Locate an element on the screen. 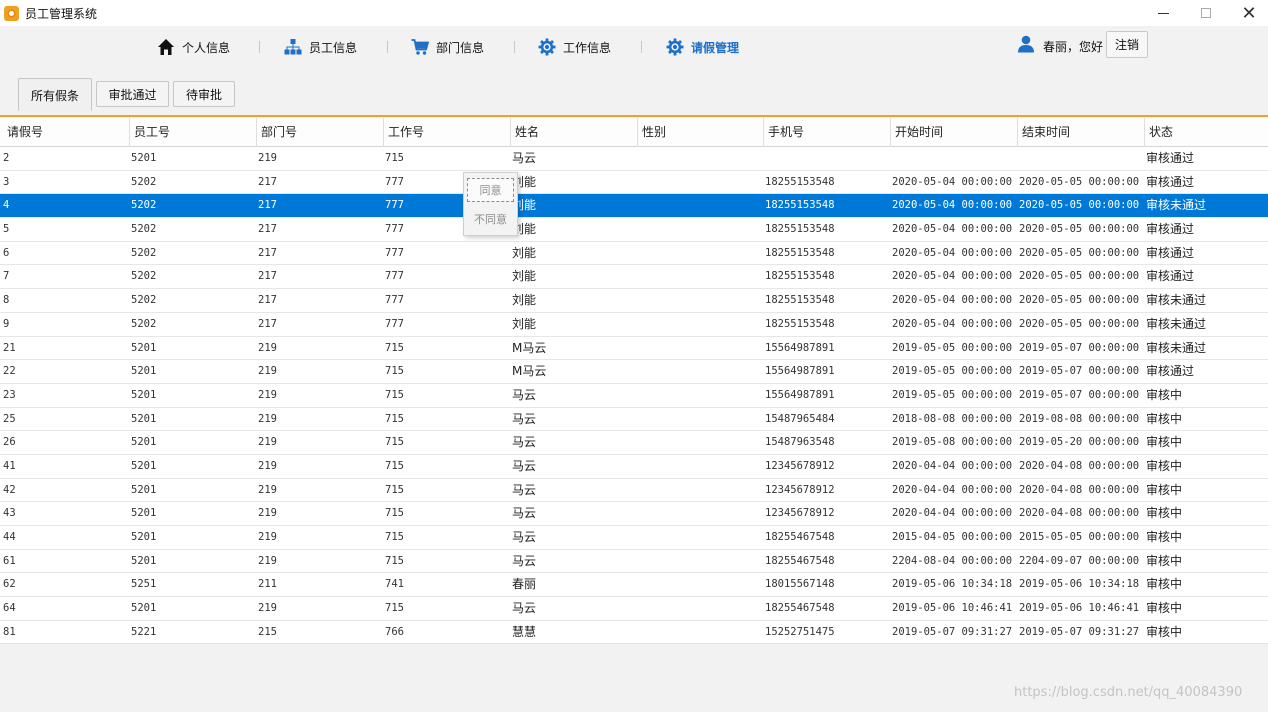  nav-label: 工作信息 is located at coordinates (587, 47).